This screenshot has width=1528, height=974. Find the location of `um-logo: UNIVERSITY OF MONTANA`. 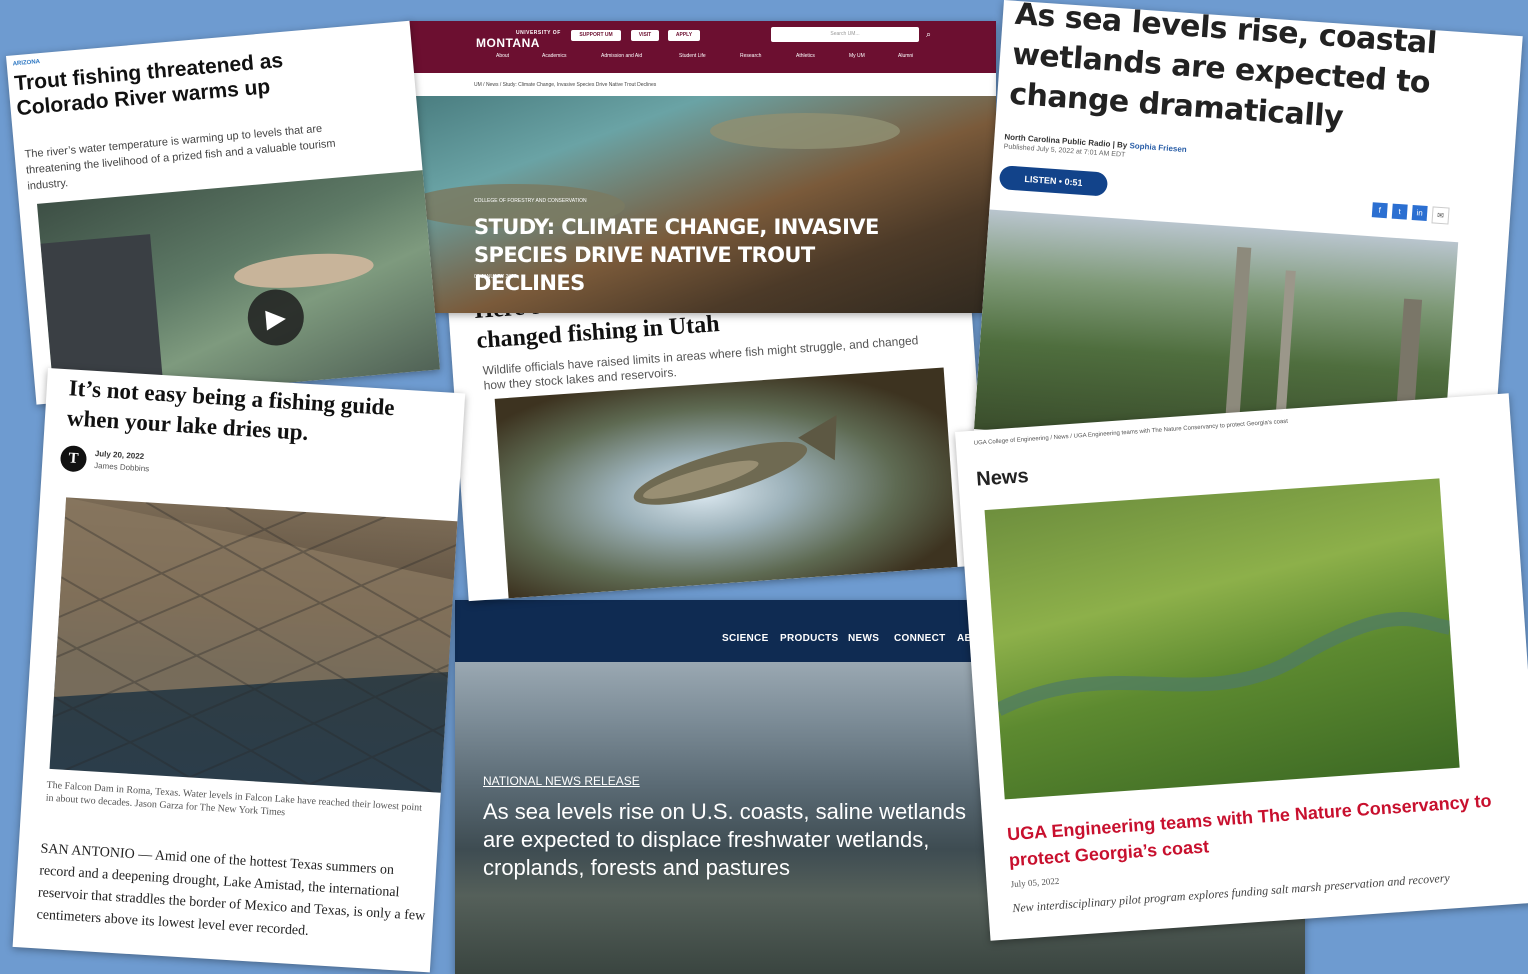

um-logo: UNIVERSITY OF MONTANA is located at coordinates (518, 40).